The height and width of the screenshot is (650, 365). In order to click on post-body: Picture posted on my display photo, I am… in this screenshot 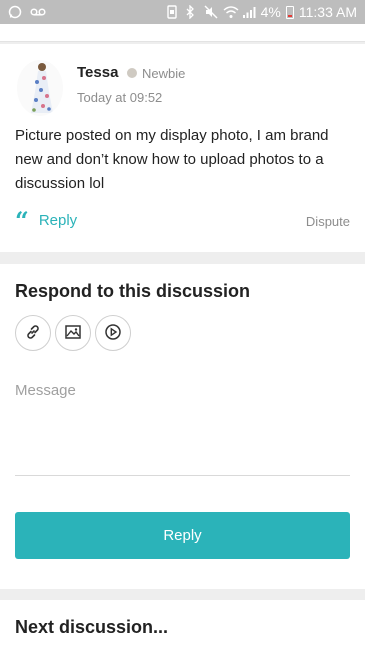, I will do `click(172, 159)`.